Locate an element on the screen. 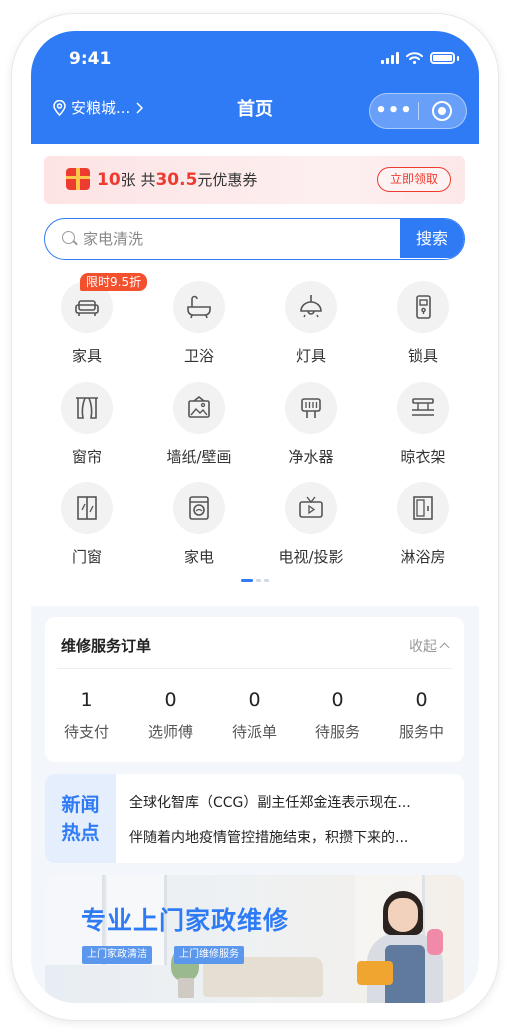 The width and height of the screenshot is (510, 1032). door-window-icon is located at coordinates (87, 508).